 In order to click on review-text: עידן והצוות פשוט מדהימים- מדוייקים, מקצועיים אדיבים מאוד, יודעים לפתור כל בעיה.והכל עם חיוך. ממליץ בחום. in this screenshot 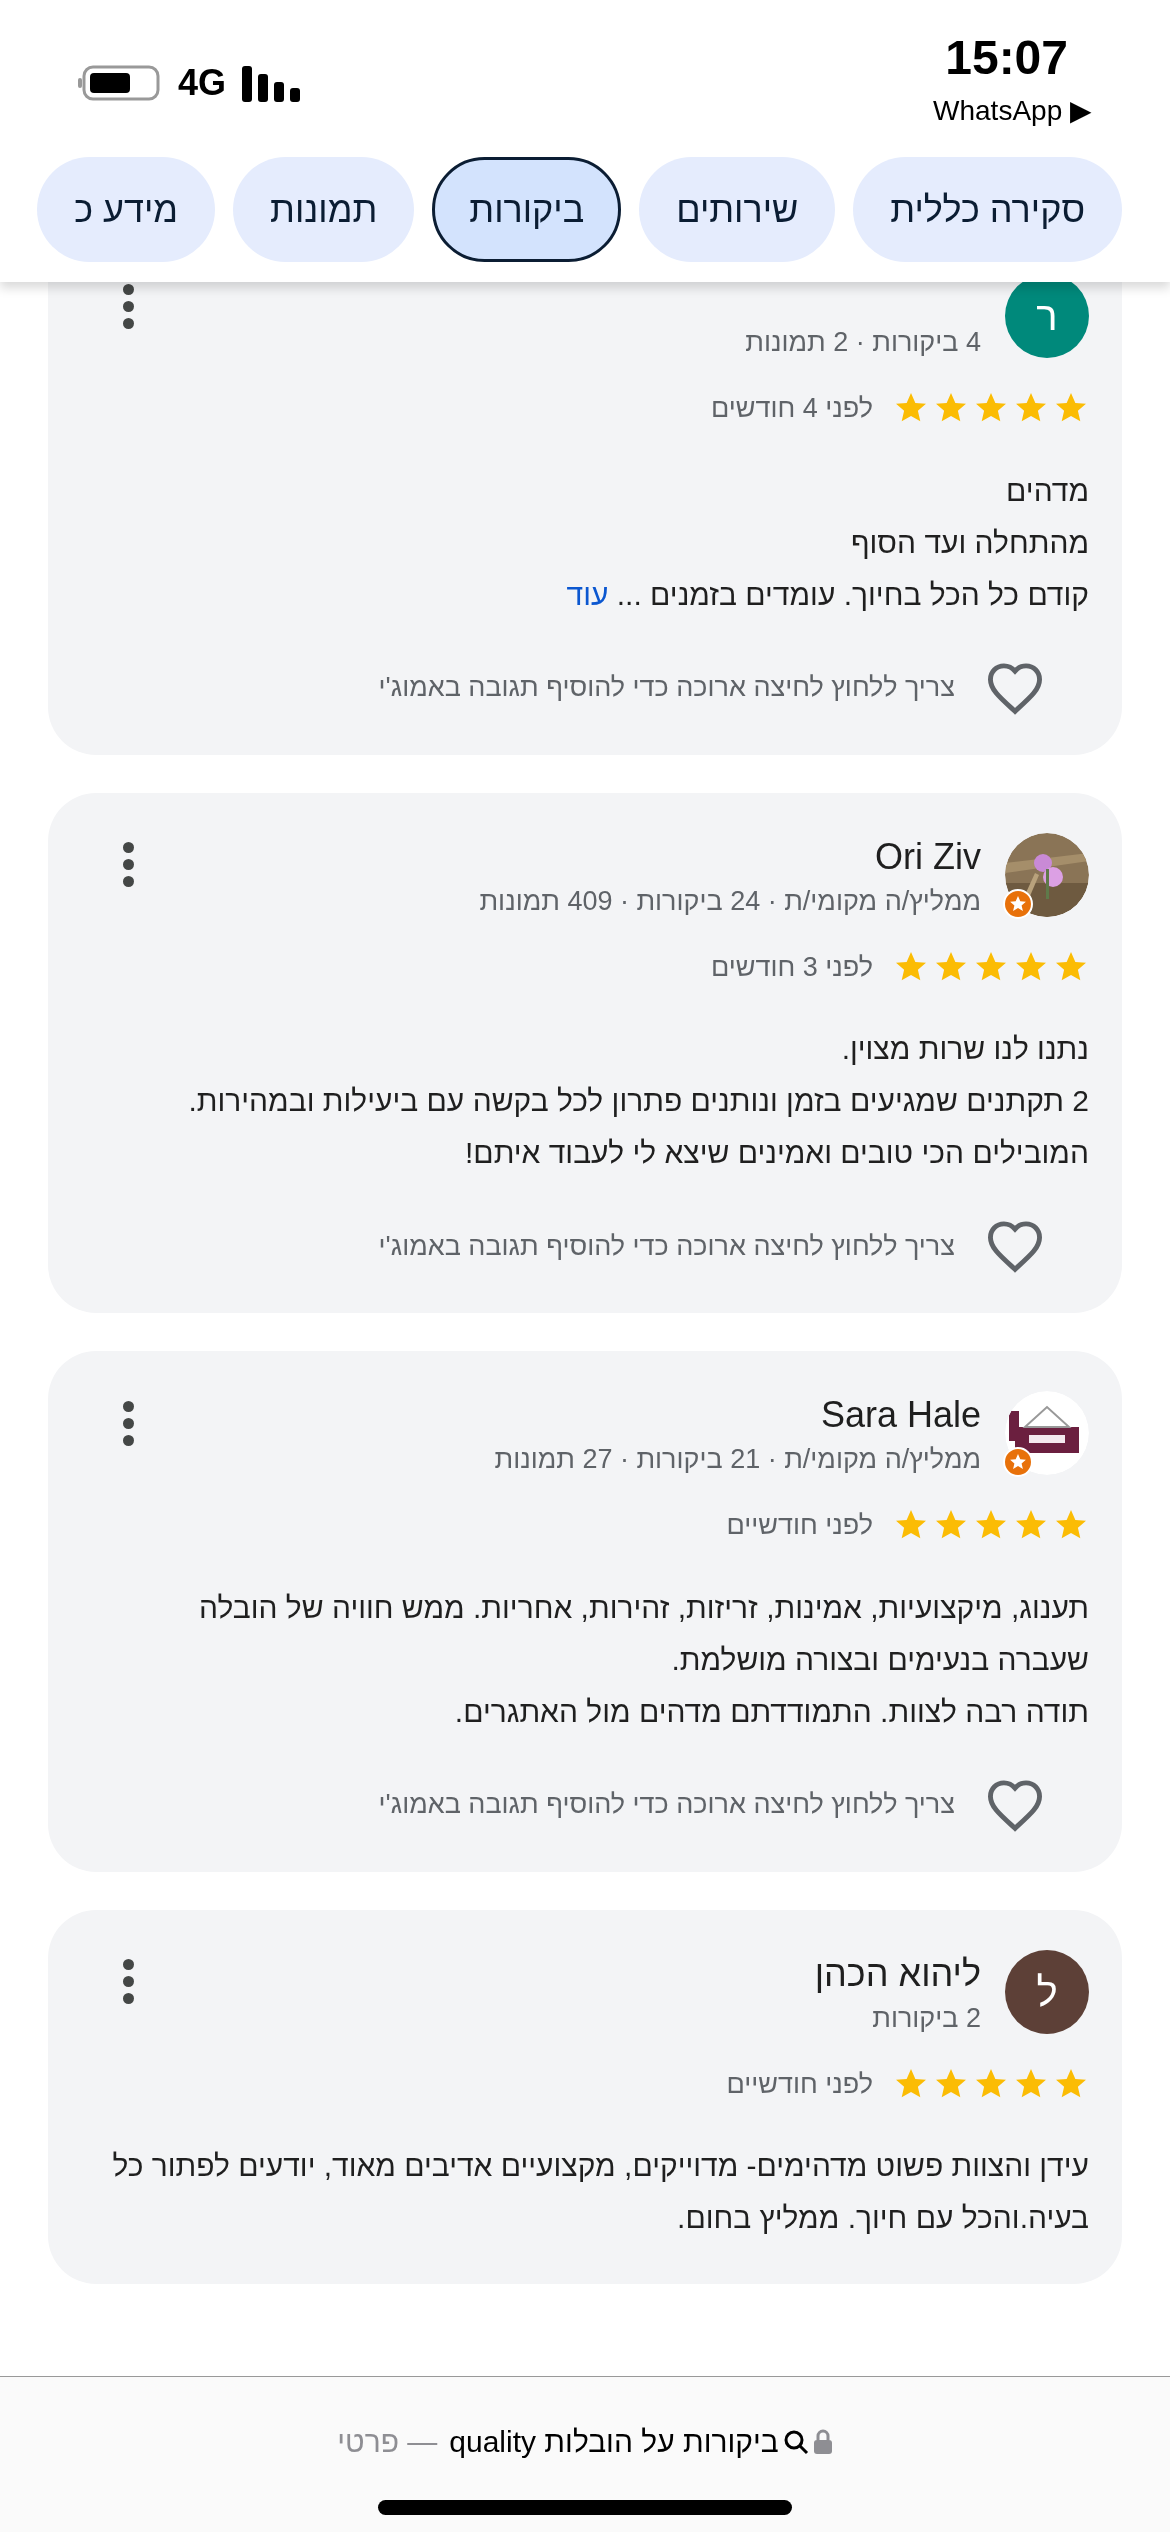, I will do `click(600, 2192)`.